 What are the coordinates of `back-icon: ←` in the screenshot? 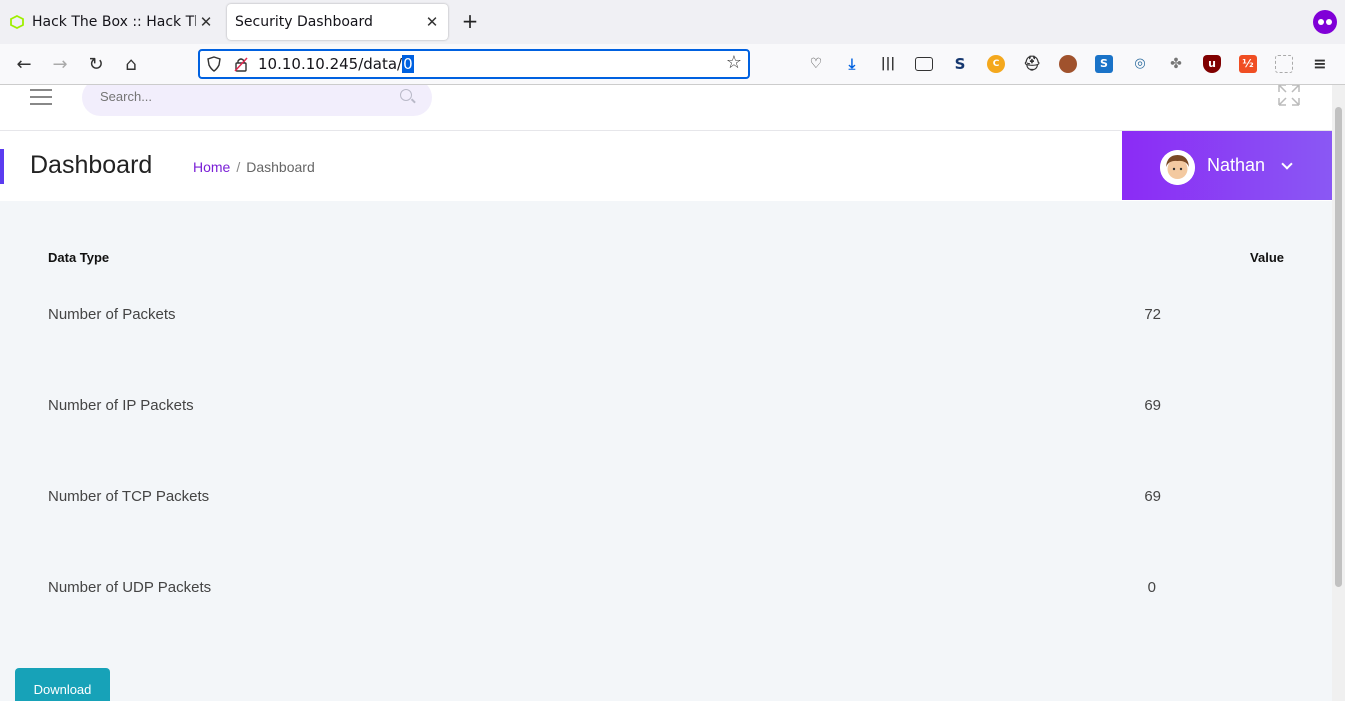 It's located at (24, 65).